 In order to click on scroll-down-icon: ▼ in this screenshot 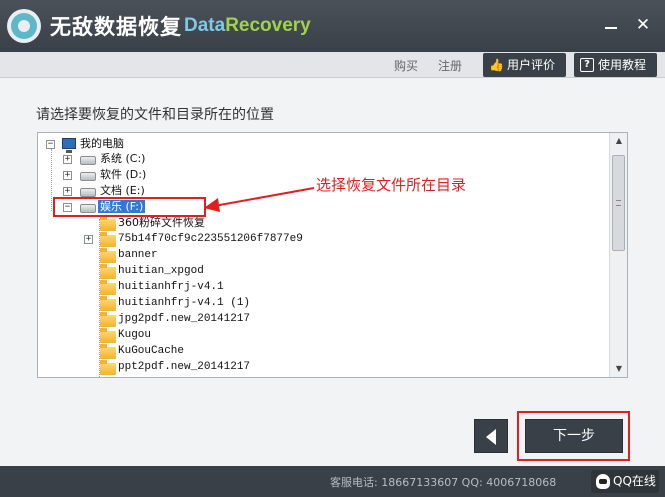, I will do `click(619, 369)`.